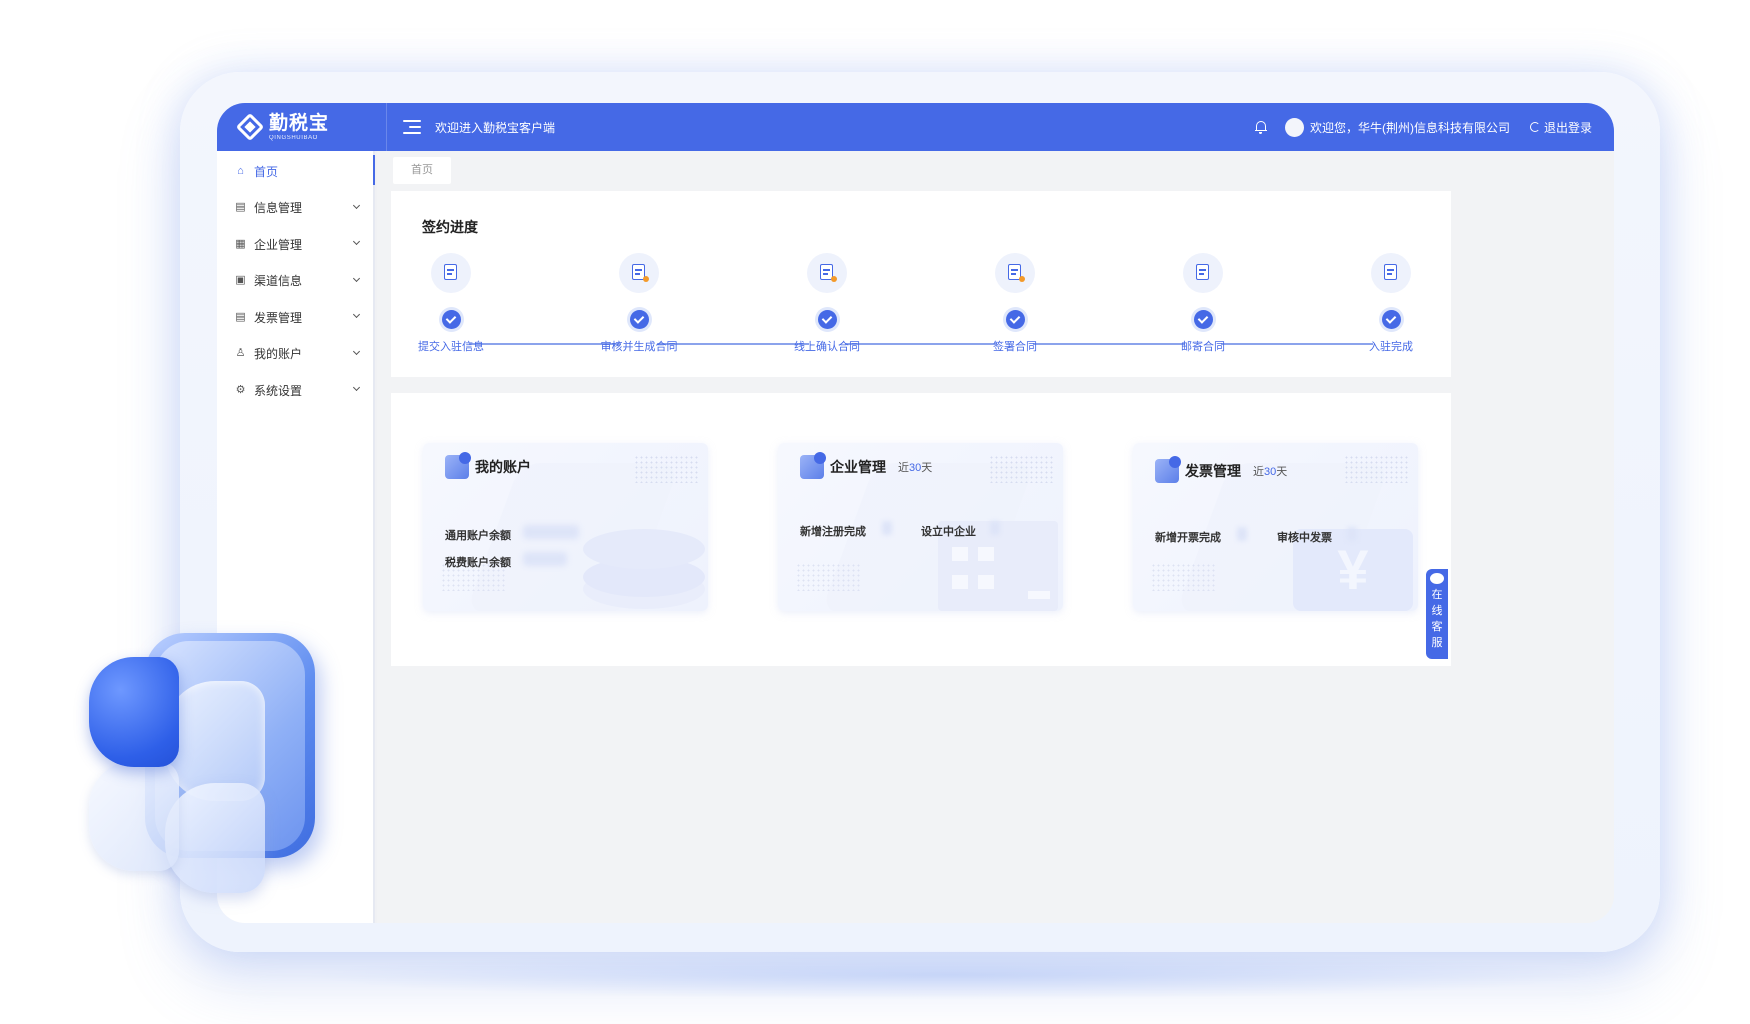  I want to click on sidebar-item-my-account: ♙ 我的账户, so click(295, 354).